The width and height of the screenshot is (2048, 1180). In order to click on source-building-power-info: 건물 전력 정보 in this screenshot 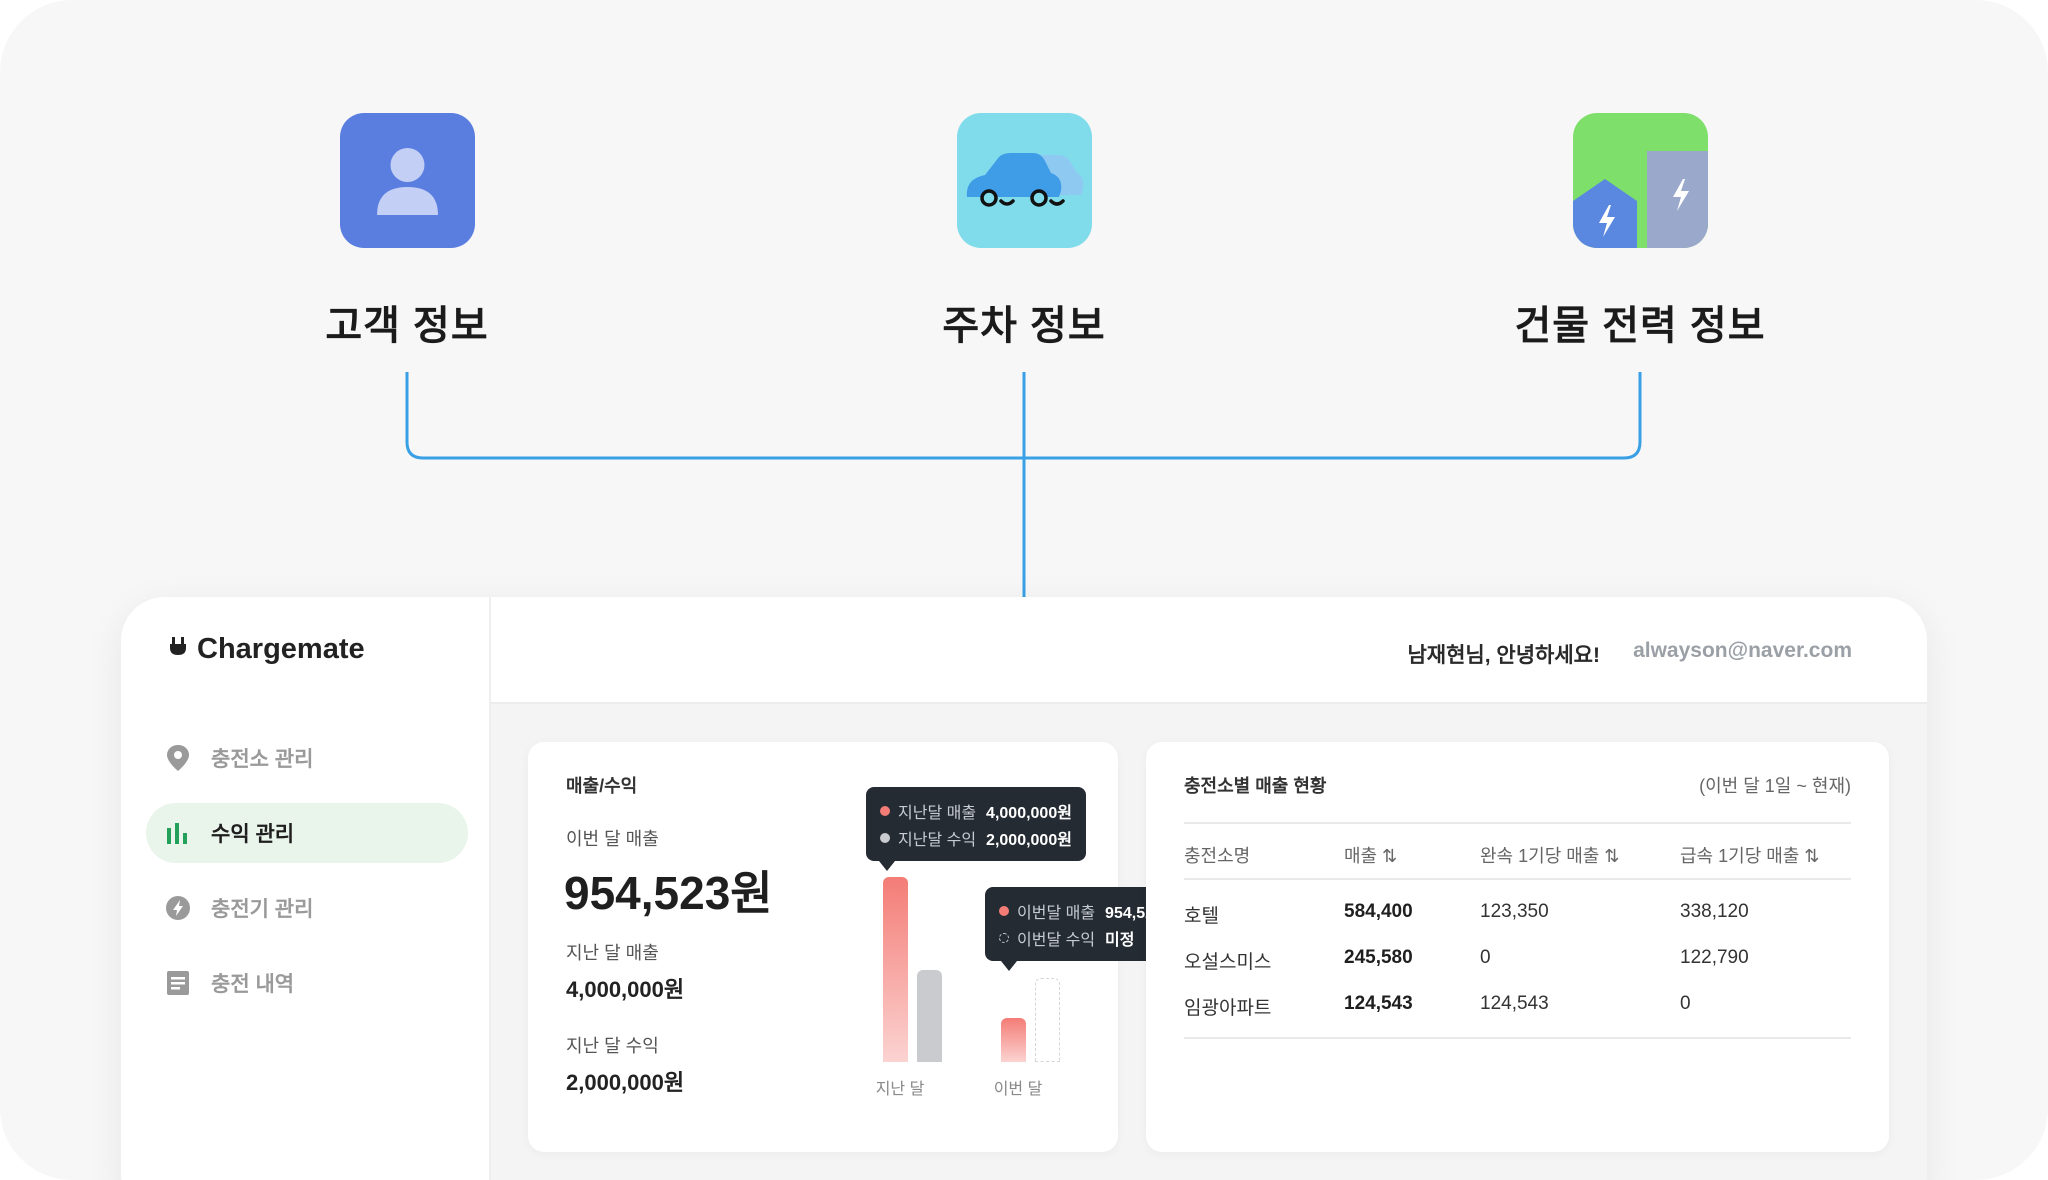, I will do `click(1640, 232)`.